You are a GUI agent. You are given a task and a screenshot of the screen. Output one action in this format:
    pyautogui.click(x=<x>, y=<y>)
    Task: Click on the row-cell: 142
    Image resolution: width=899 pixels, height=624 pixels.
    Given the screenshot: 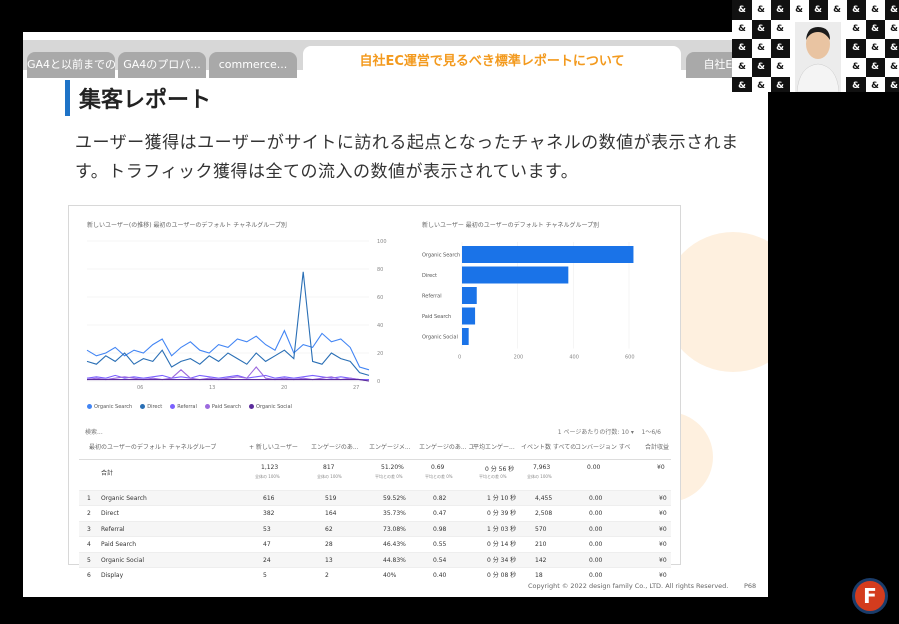 What is the action you would take?
    pyautogui.click(x=541, y=560)
    